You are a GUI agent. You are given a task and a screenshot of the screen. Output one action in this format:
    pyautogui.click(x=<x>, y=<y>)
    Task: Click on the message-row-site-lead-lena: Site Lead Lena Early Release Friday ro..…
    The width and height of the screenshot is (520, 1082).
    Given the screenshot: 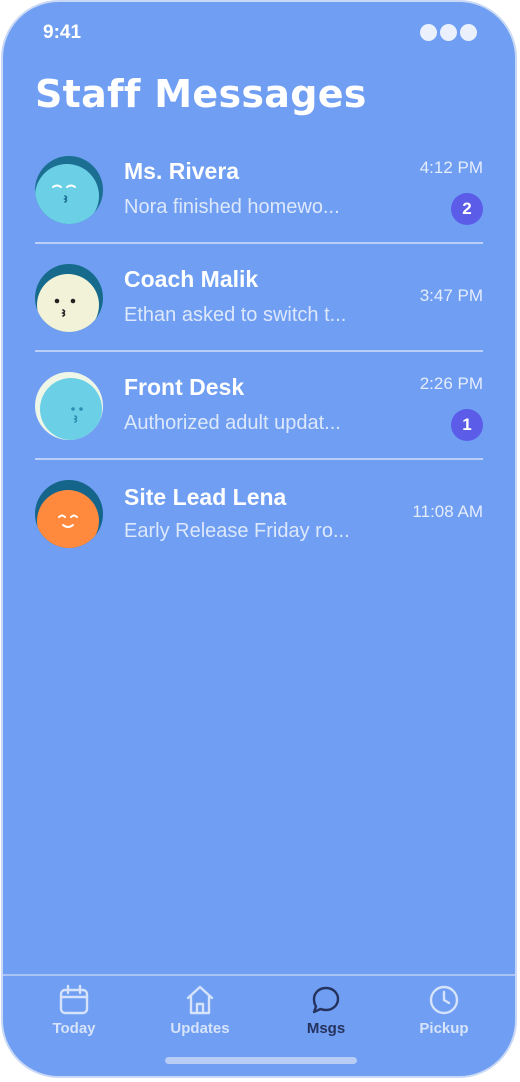 What is the action you would take?
    pyautogui.click(x=259, y=514)
    